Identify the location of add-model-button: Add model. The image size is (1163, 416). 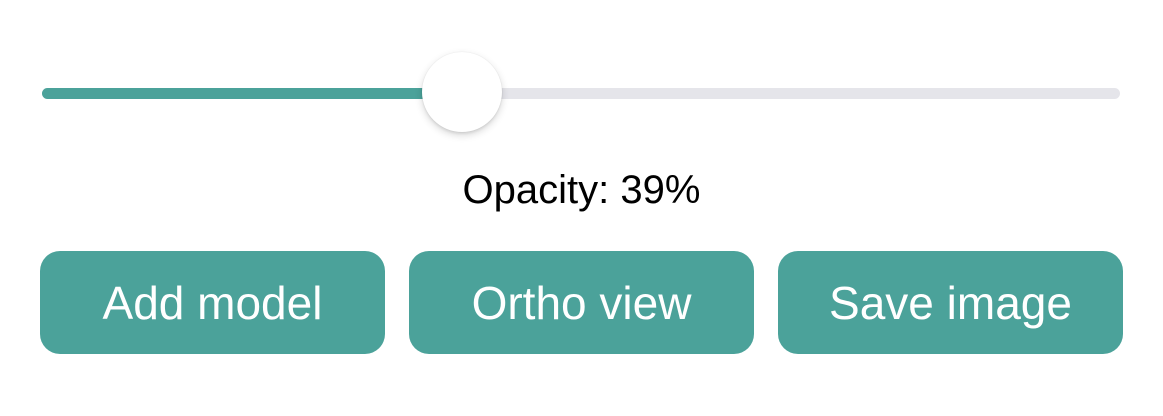
(212, 302).